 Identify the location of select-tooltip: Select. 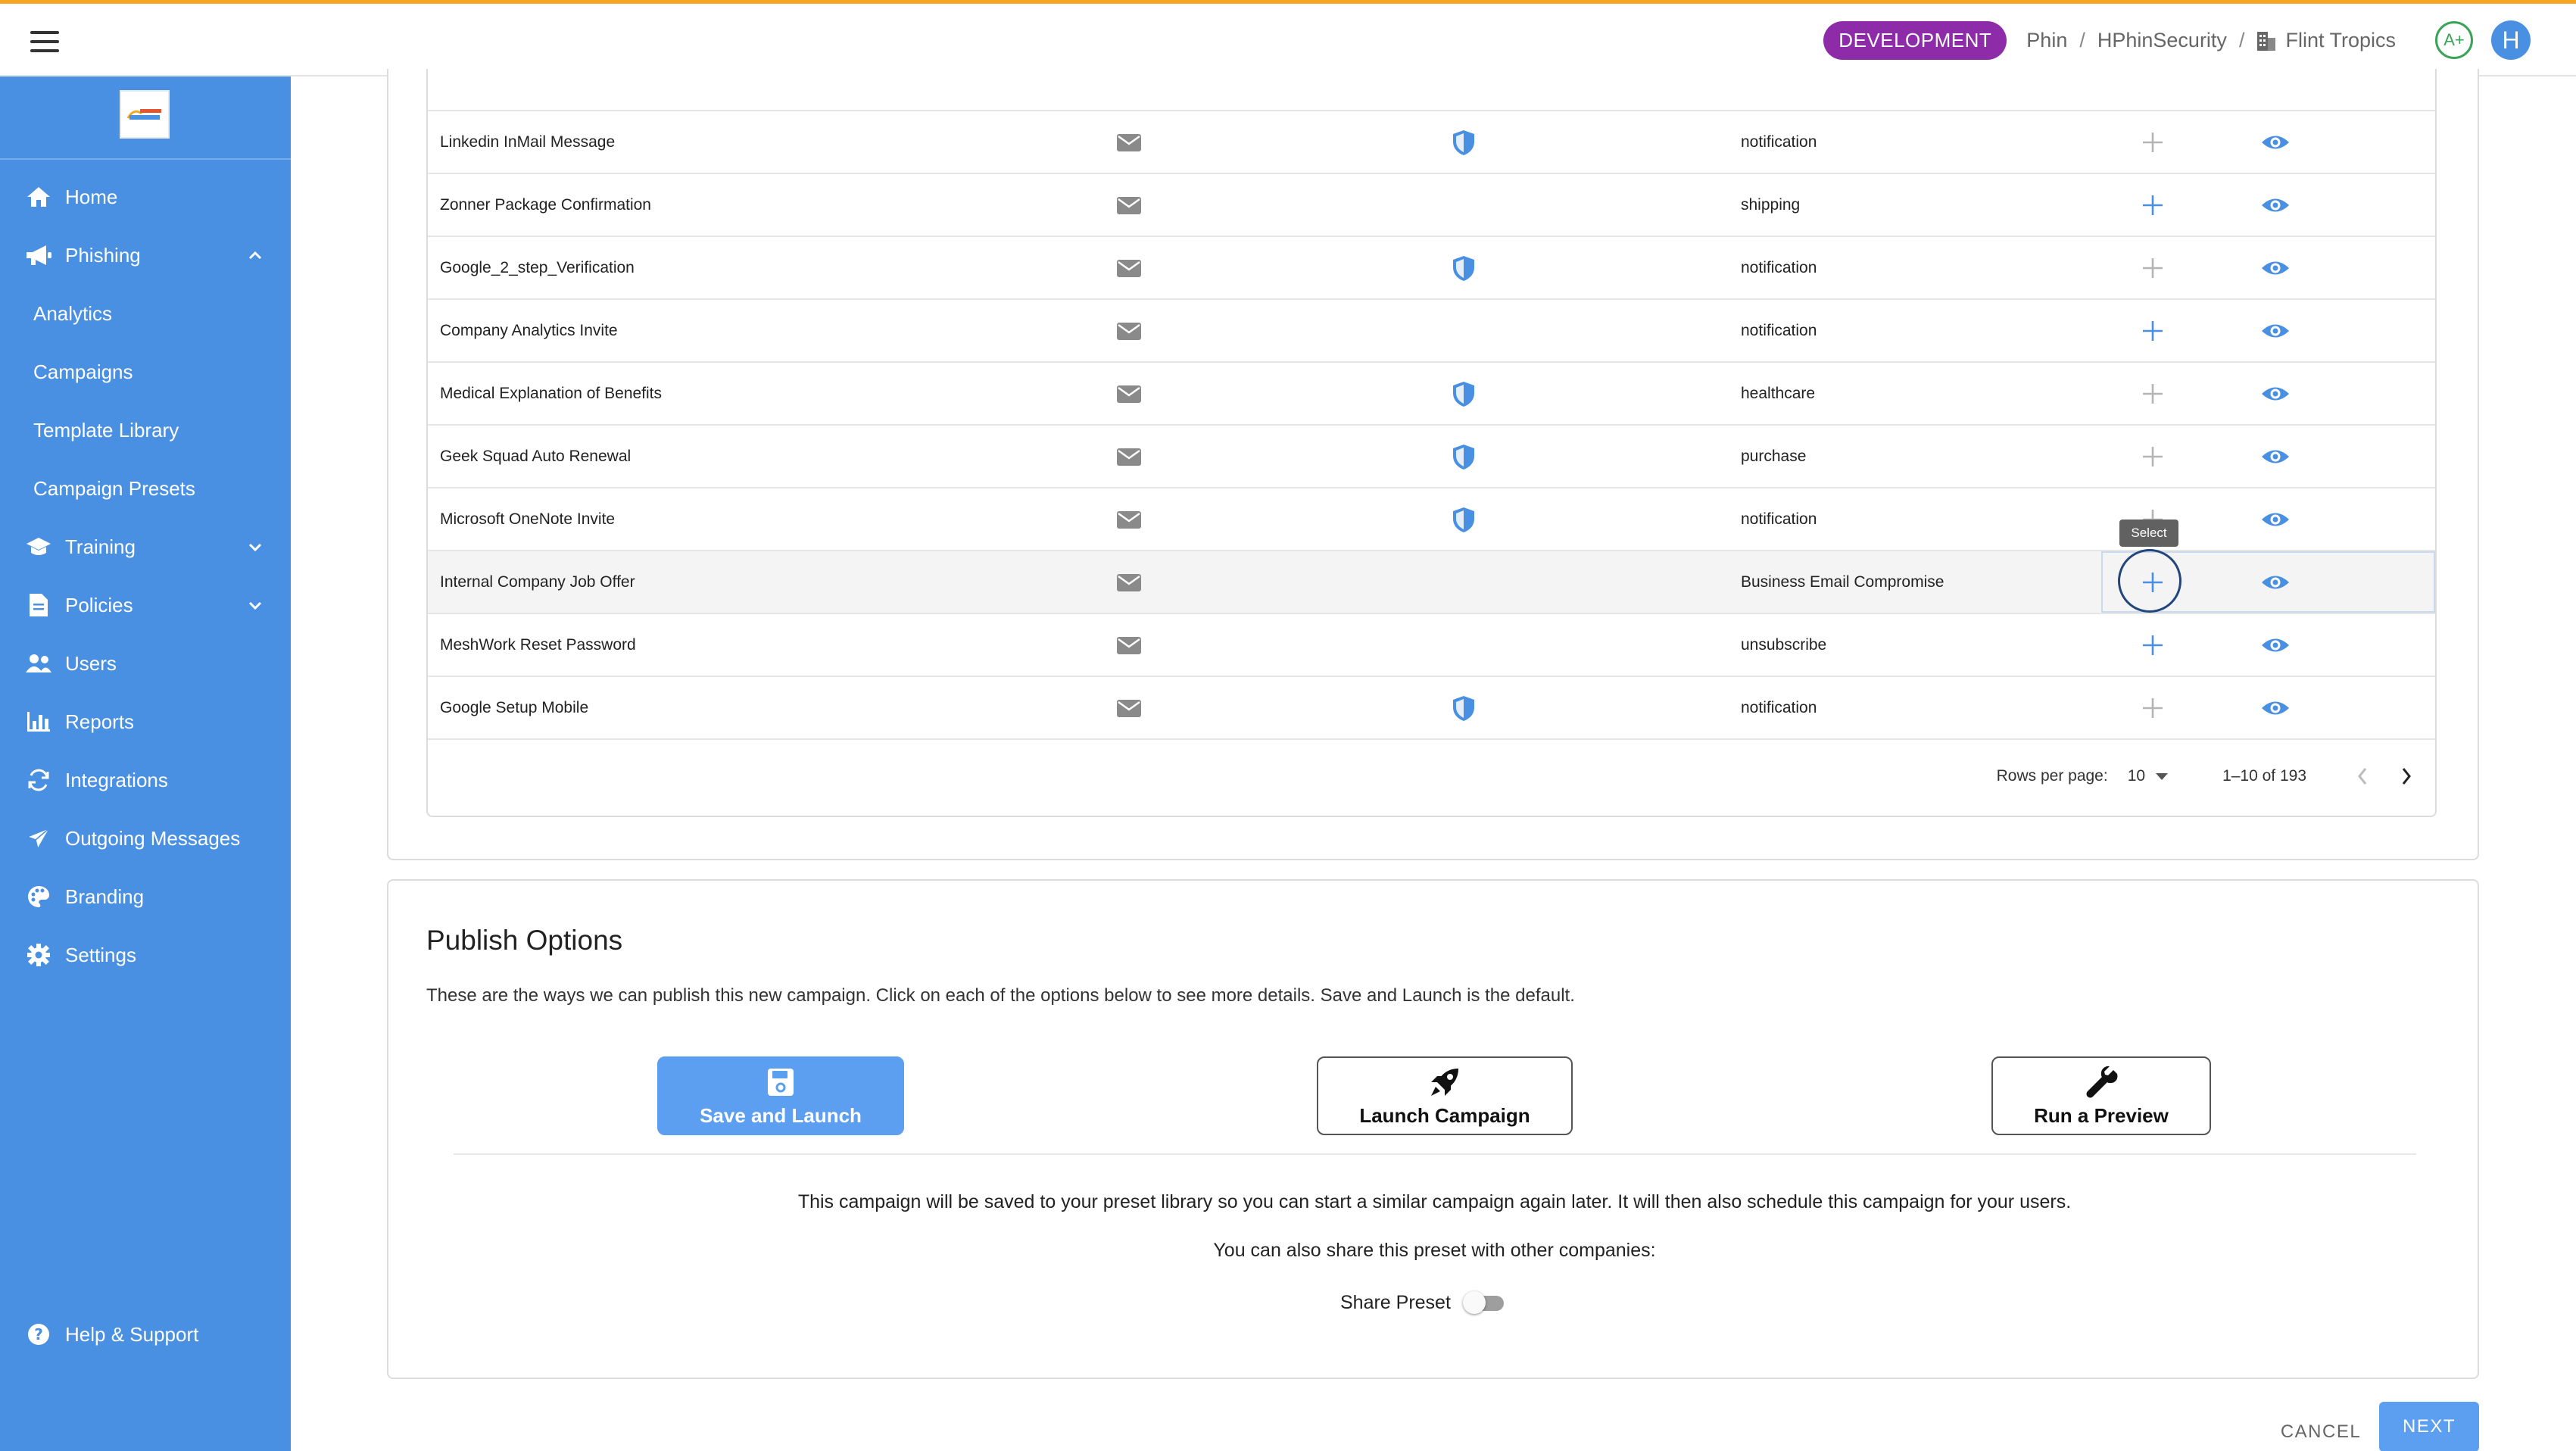
(2148, 534).